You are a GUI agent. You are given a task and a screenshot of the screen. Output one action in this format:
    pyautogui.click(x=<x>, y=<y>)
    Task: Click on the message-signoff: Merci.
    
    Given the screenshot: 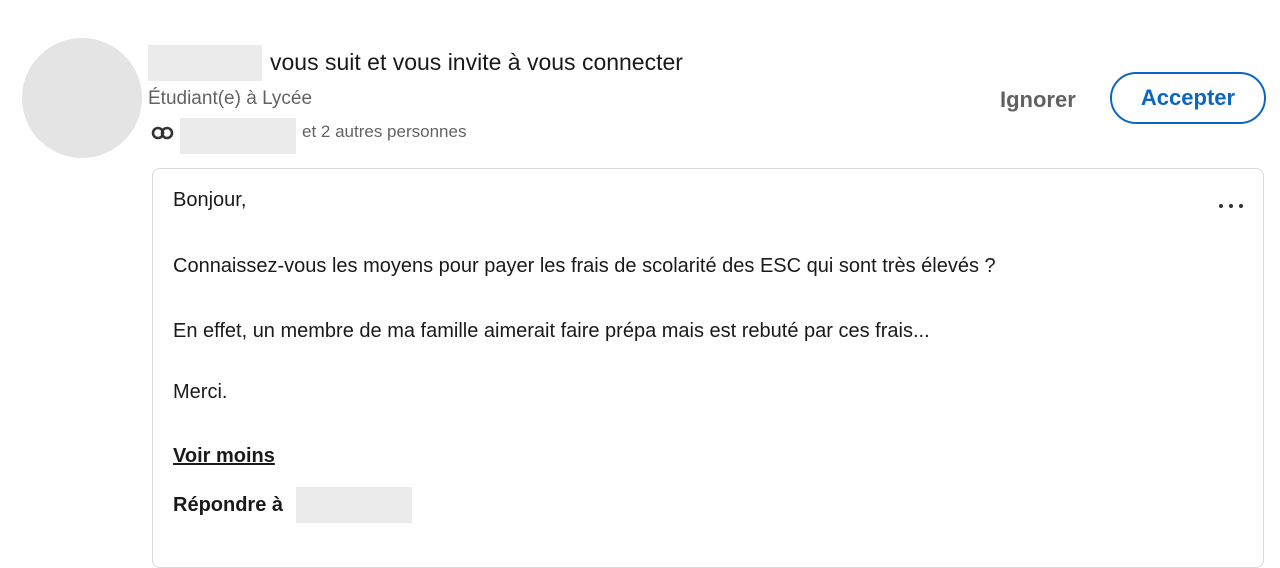 What is the action you would take?
    pyautogui.click(x=200, y=392)
    